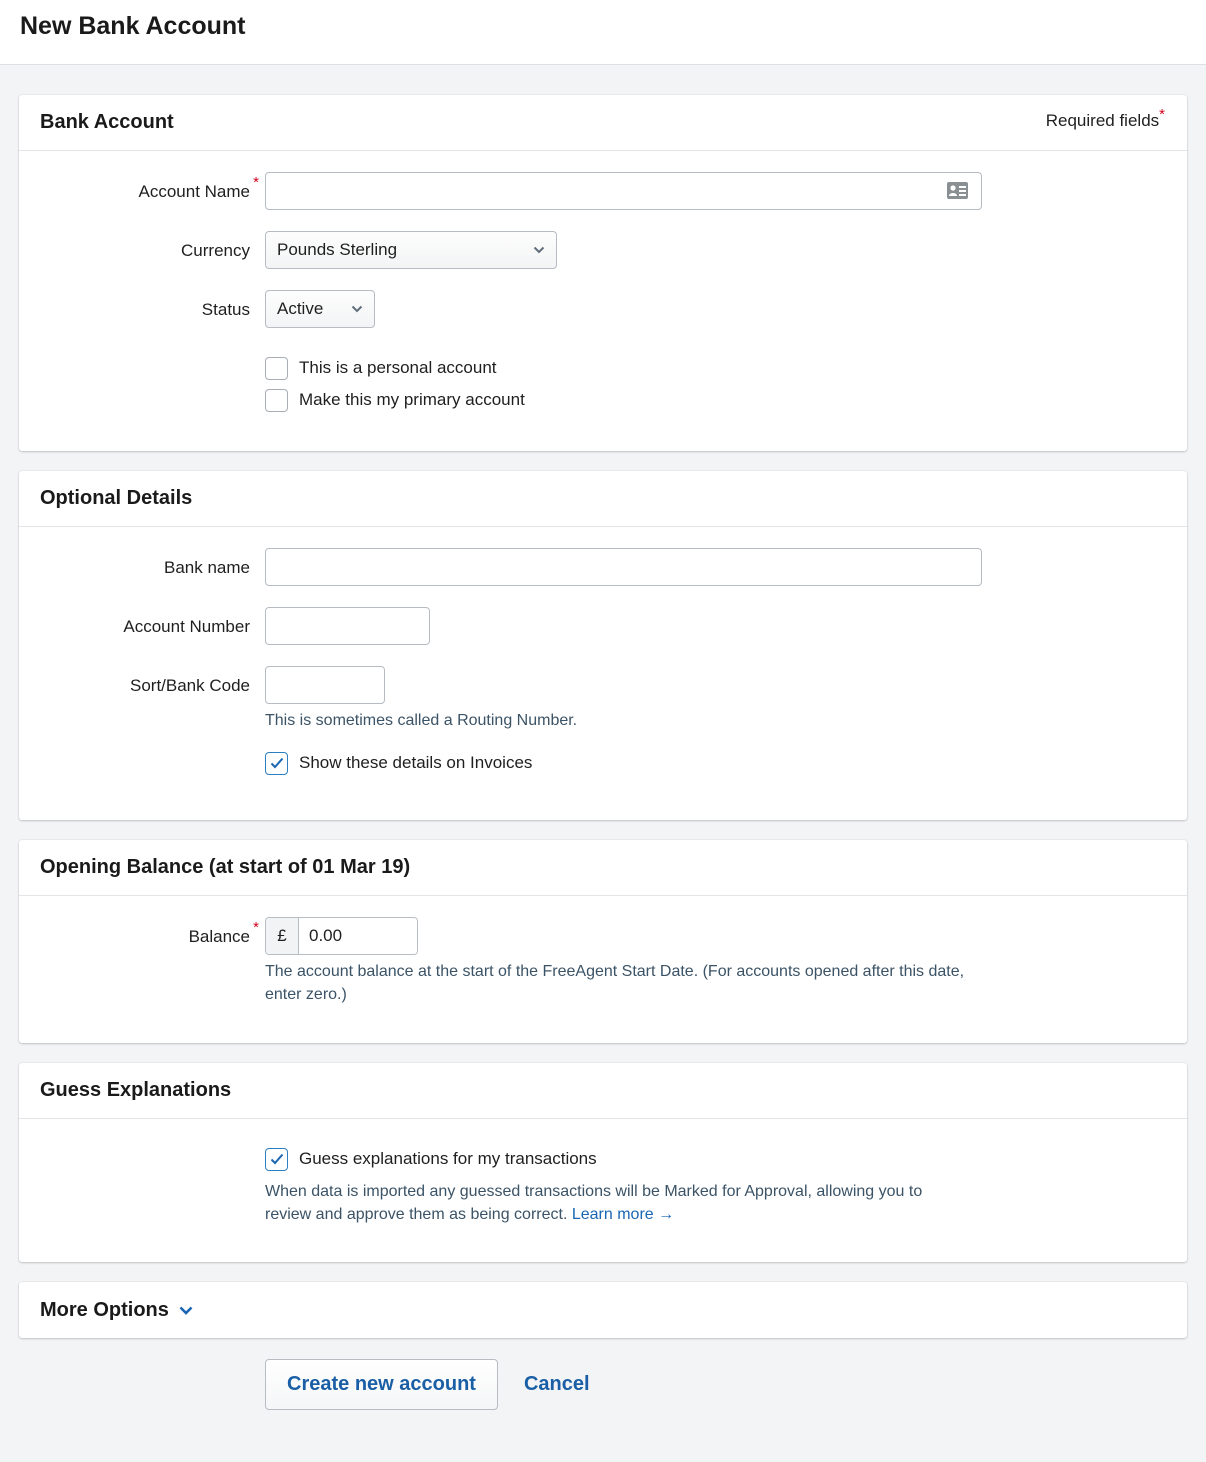 The height and width of the screenshot is (1462, 1206). I want to click on account-number-label: Account Number, so click(186, 626).